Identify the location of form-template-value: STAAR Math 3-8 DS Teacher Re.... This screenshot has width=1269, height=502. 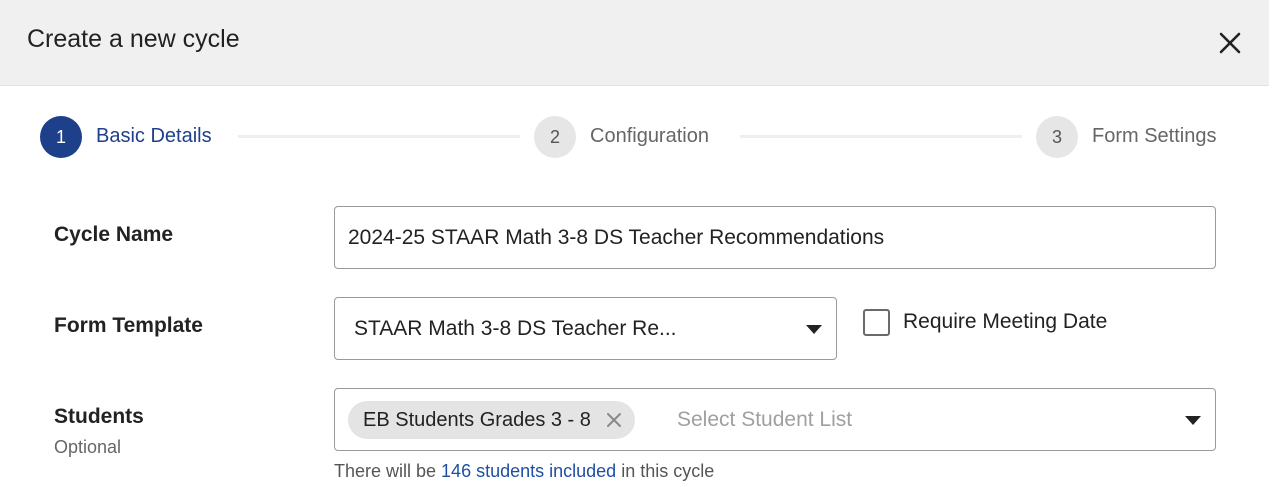
(515, 328).